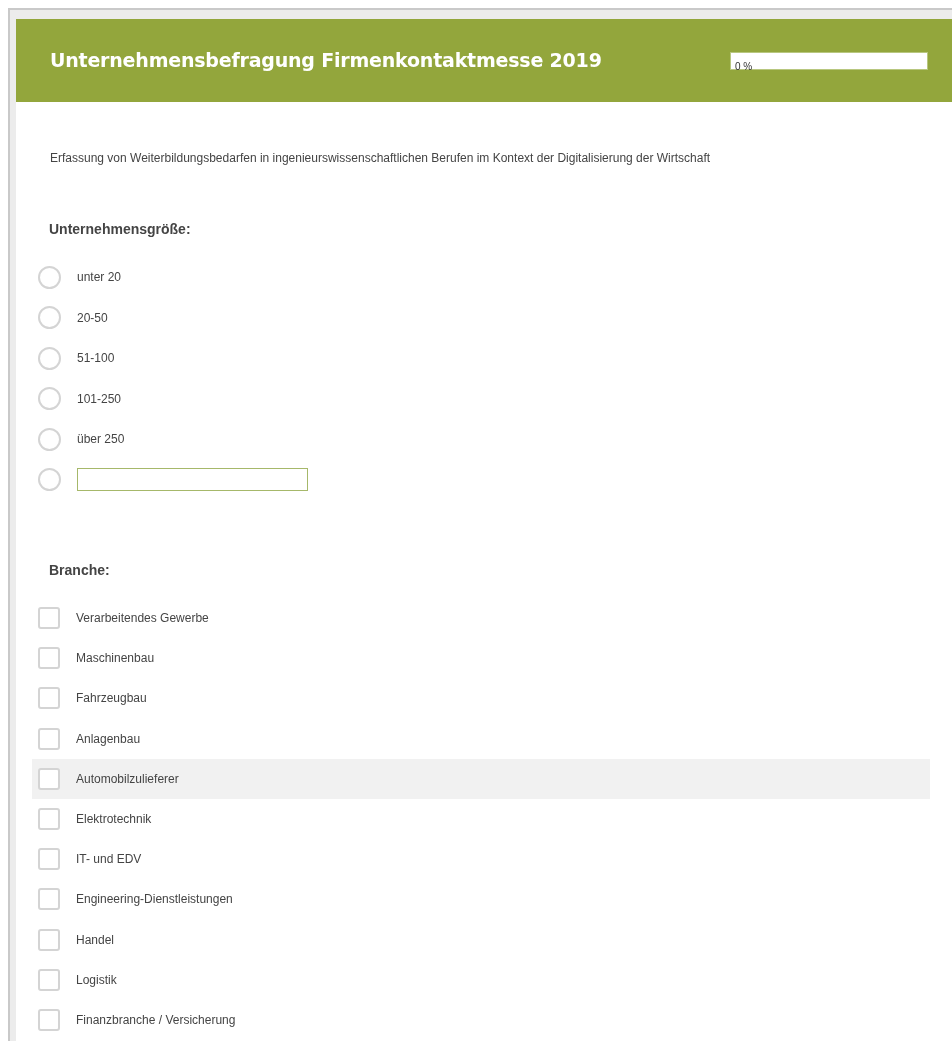  I want to click on question-title: Branche:, so click(79, 570).